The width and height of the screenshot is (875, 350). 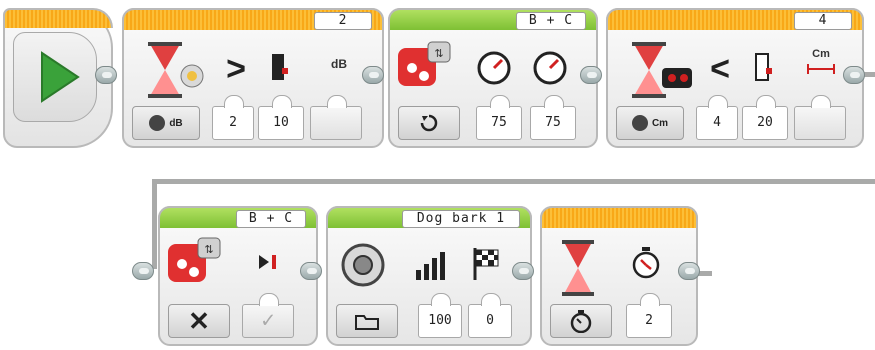 I want to click on sound-volume: 100, so click(x=440, y=315).